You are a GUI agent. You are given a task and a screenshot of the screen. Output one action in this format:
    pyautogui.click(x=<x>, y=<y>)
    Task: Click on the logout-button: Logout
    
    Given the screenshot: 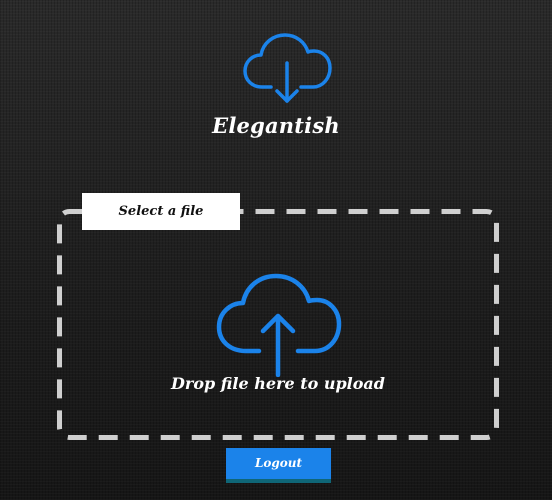 What is the action you would take?
    pyautogui.click(x=278, y=465)
    